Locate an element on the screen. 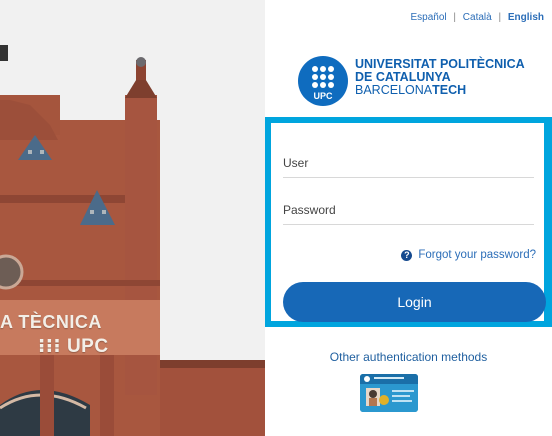 The width and height of the screenshot is (552, 436). password-field-underline is located at coordinates (408, 224).